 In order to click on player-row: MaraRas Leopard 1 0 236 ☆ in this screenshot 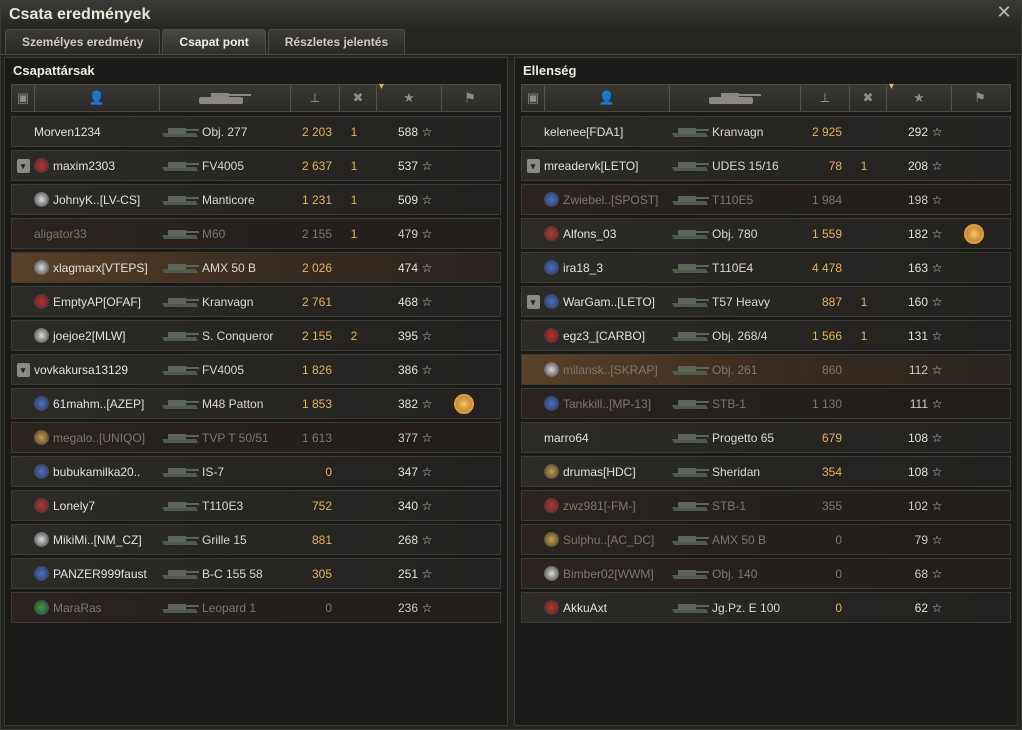, I will do `click(256, 607)`.